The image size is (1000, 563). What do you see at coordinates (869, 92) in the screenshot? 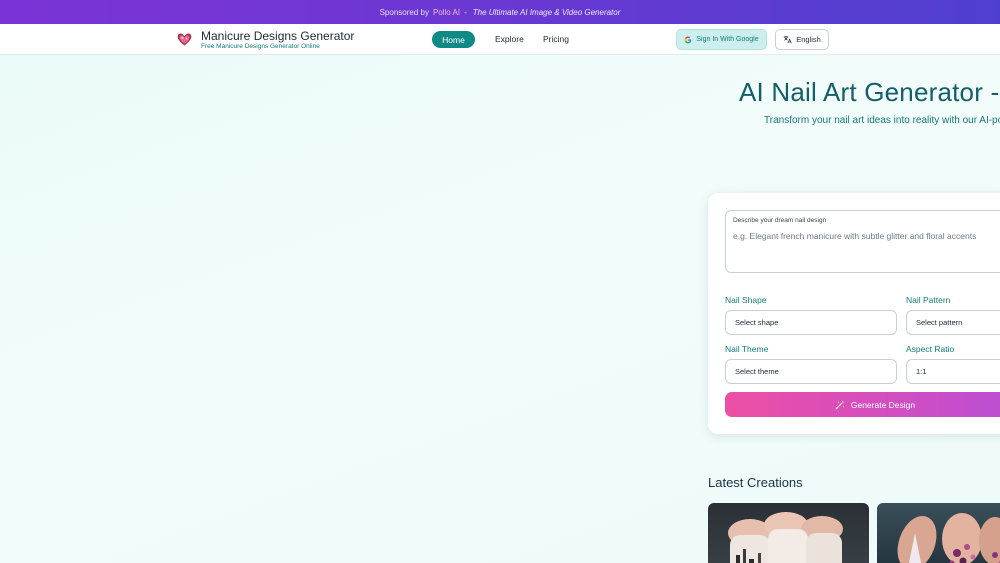
I see `page-title: AI Nail Art Generator - C` at bounding box center [869, 92].